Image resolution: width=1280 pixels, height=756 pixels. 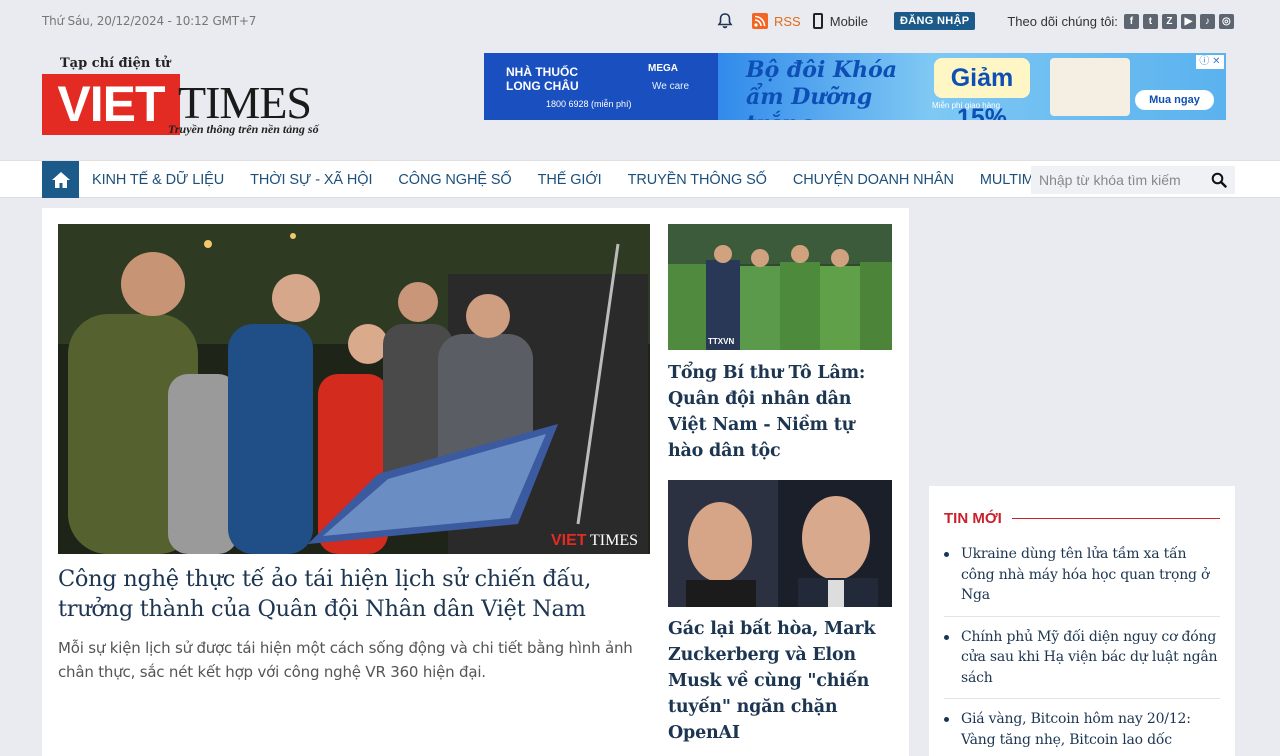 I want to click on logo-viet: VIET, so click(x=111, y=104).